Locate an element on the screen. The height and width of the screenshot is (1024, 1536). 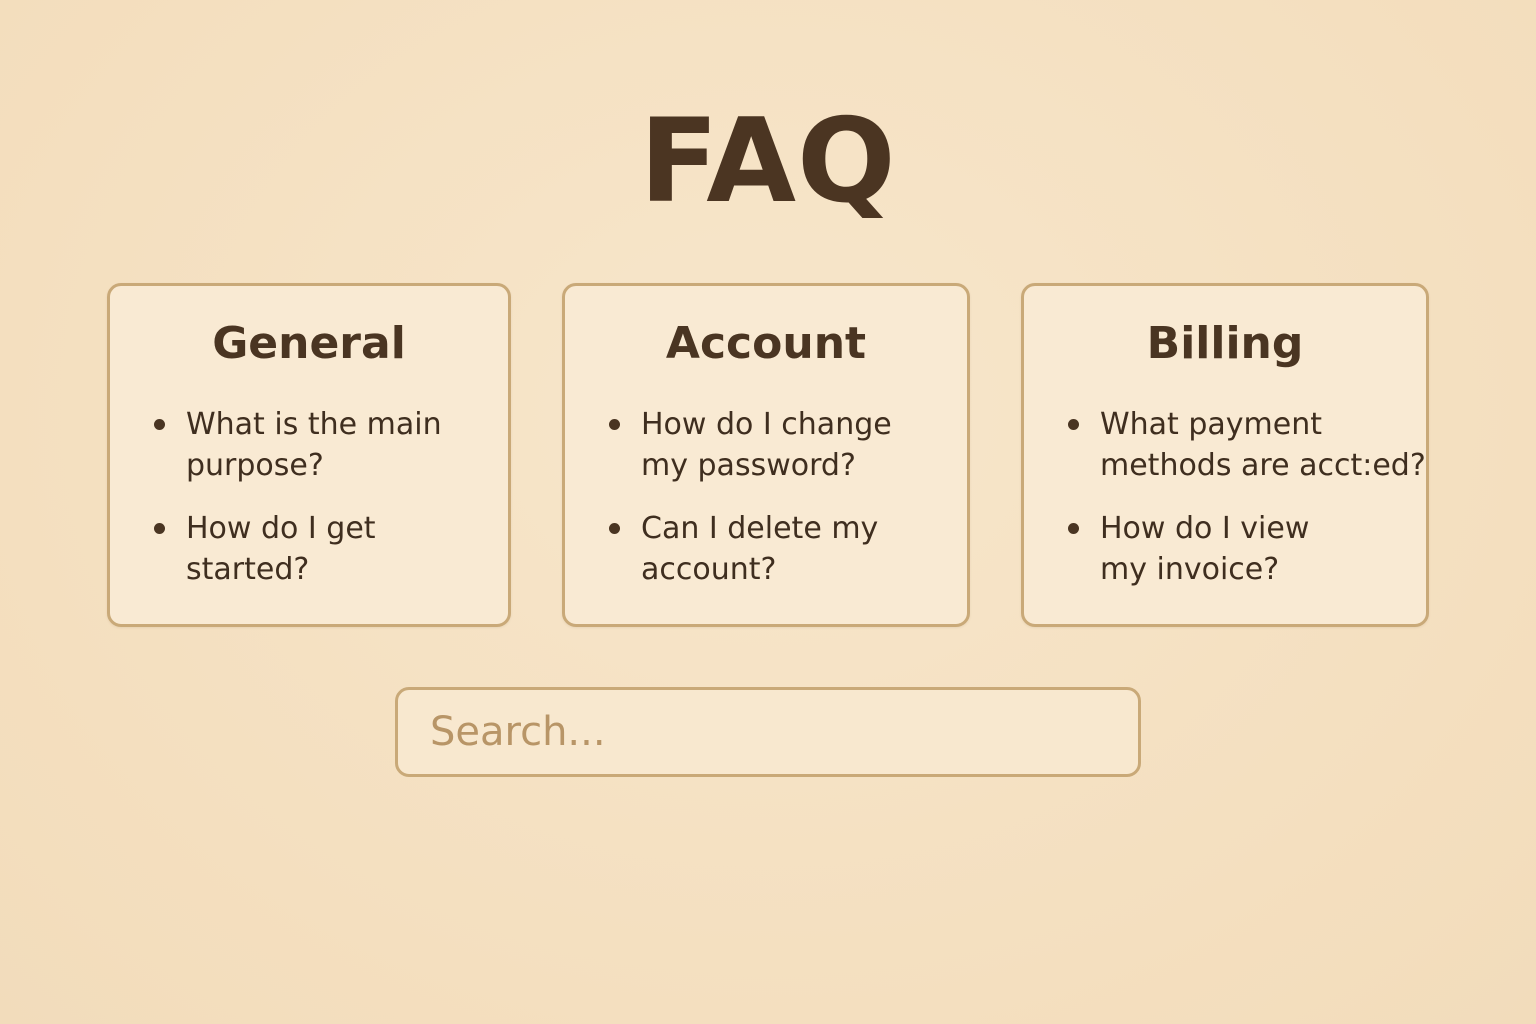
question-line: my password? is located at coordinates (748, 465).